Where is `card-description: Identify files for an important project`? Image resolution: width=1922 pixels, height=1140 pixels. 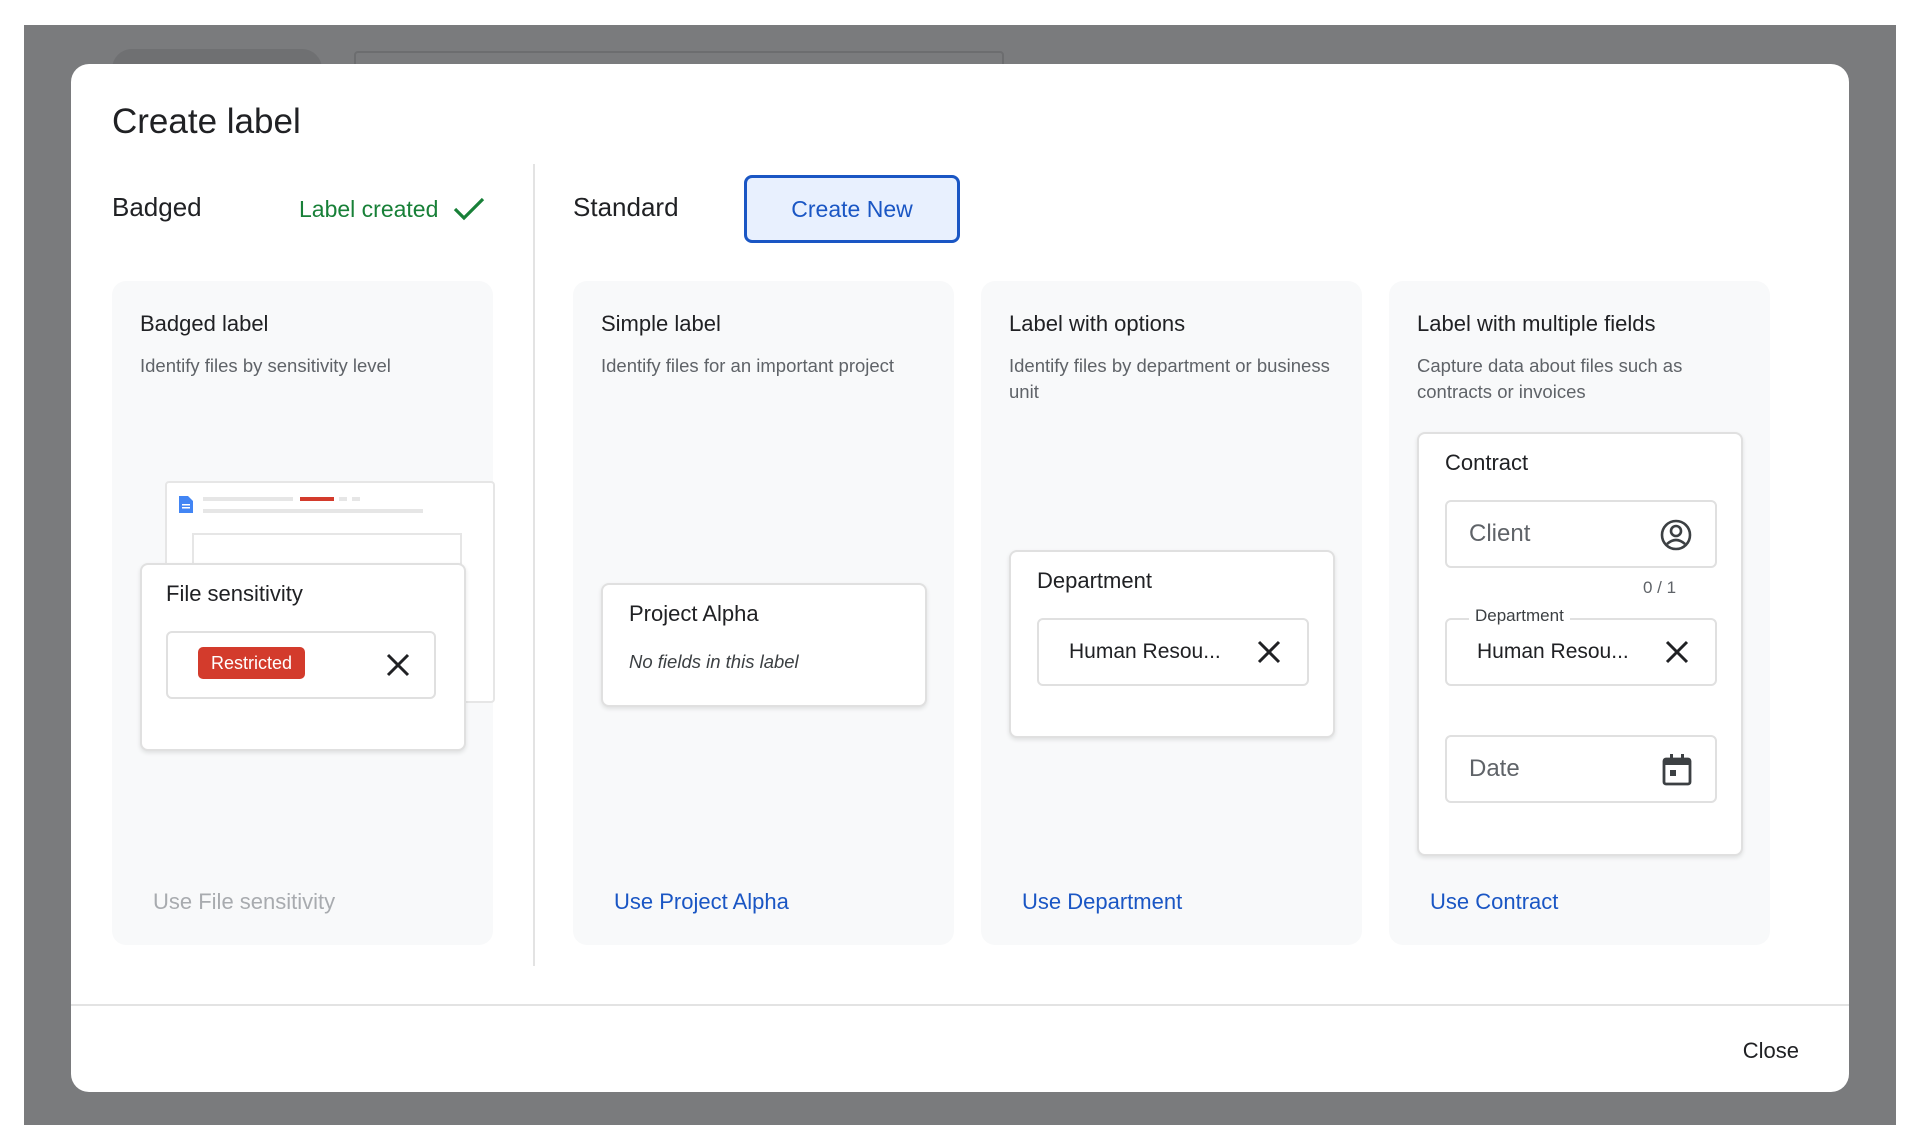
card-description: Identify files for an important project is located at coordinates (748, 365).